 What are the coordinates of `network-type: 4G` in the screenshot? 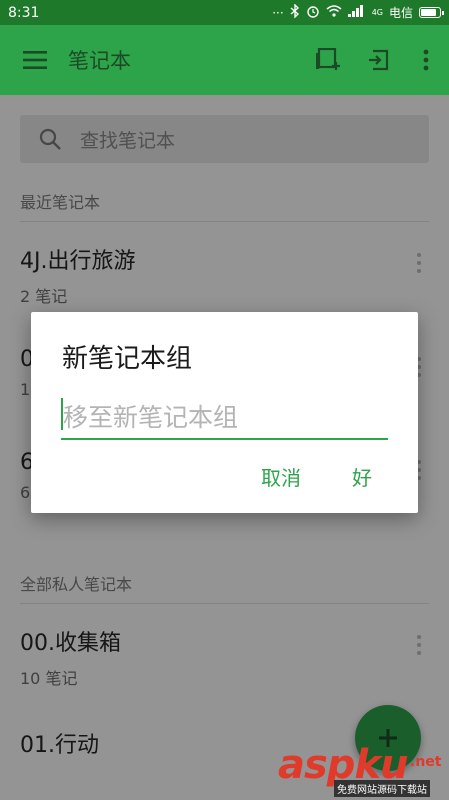 It's located at (377, 12).